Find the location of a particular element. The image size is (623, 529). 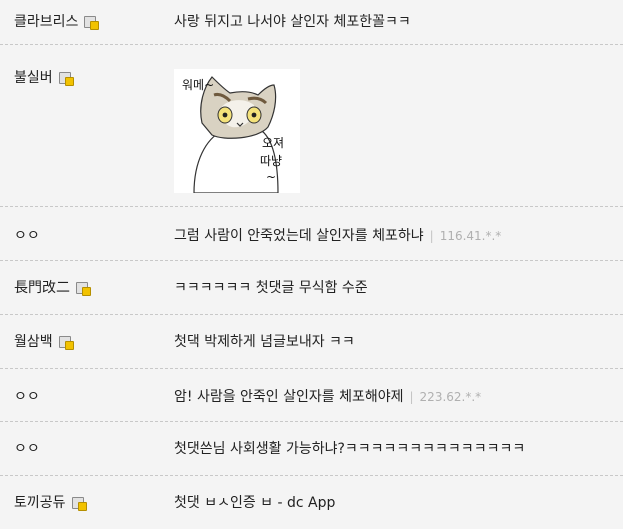

comment-text: 첫댓쓴님 사회생활 가능하냐?ㅋㅋㅋㅋㅋㅋㅋㅋㅋㅋㅋㅋㅋㅋ is located at coordinates (398, 449).